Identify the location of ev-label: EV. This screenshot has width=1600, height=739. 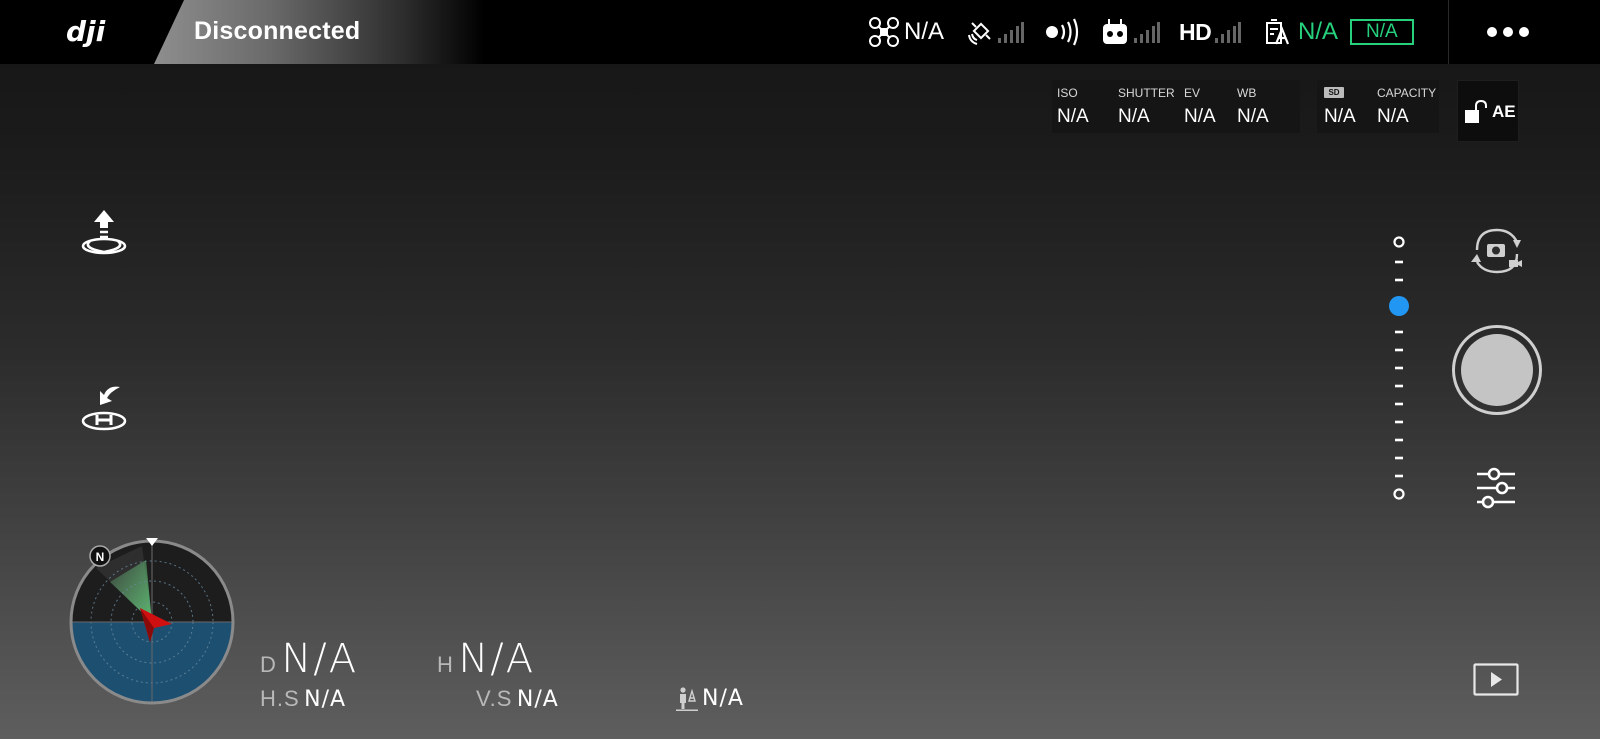
(1192, 93).